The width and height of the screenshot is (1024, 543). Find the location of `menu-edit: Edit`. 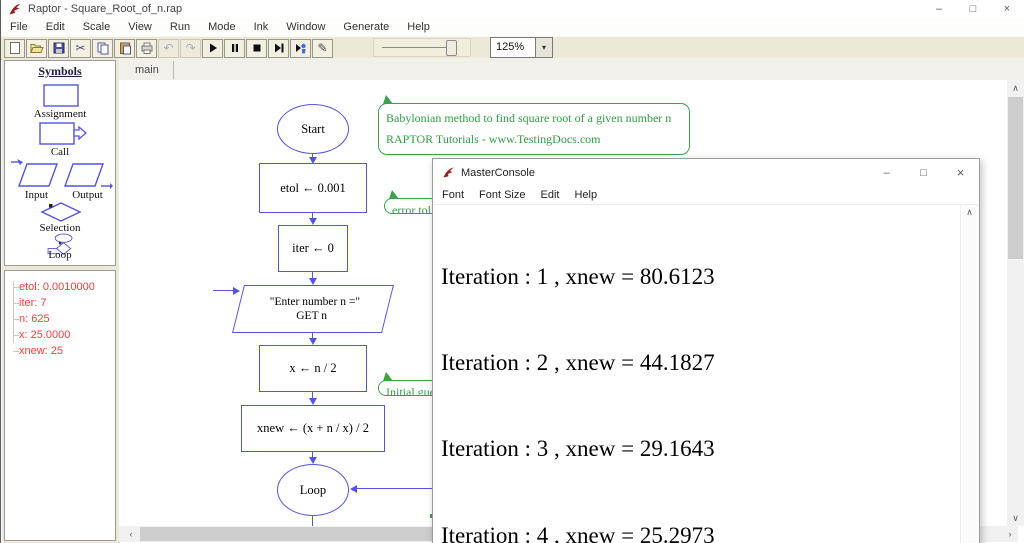

menu-edit: Edit is located at coordinates (55, 27).